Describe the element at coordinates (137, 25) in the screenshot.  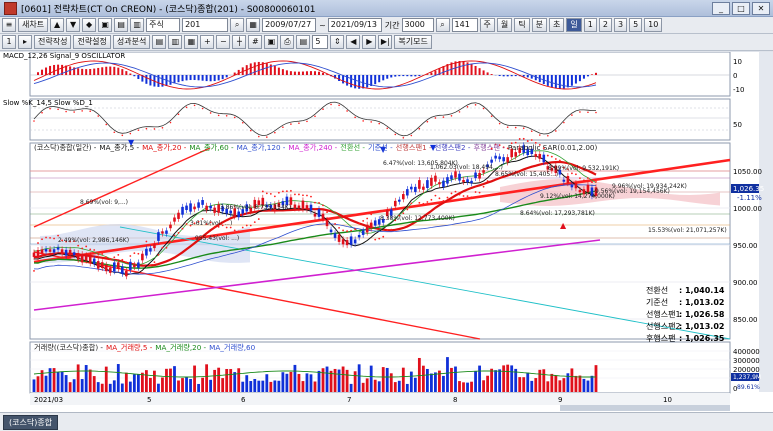
I see `quick-icon-6: ▥` at that location.